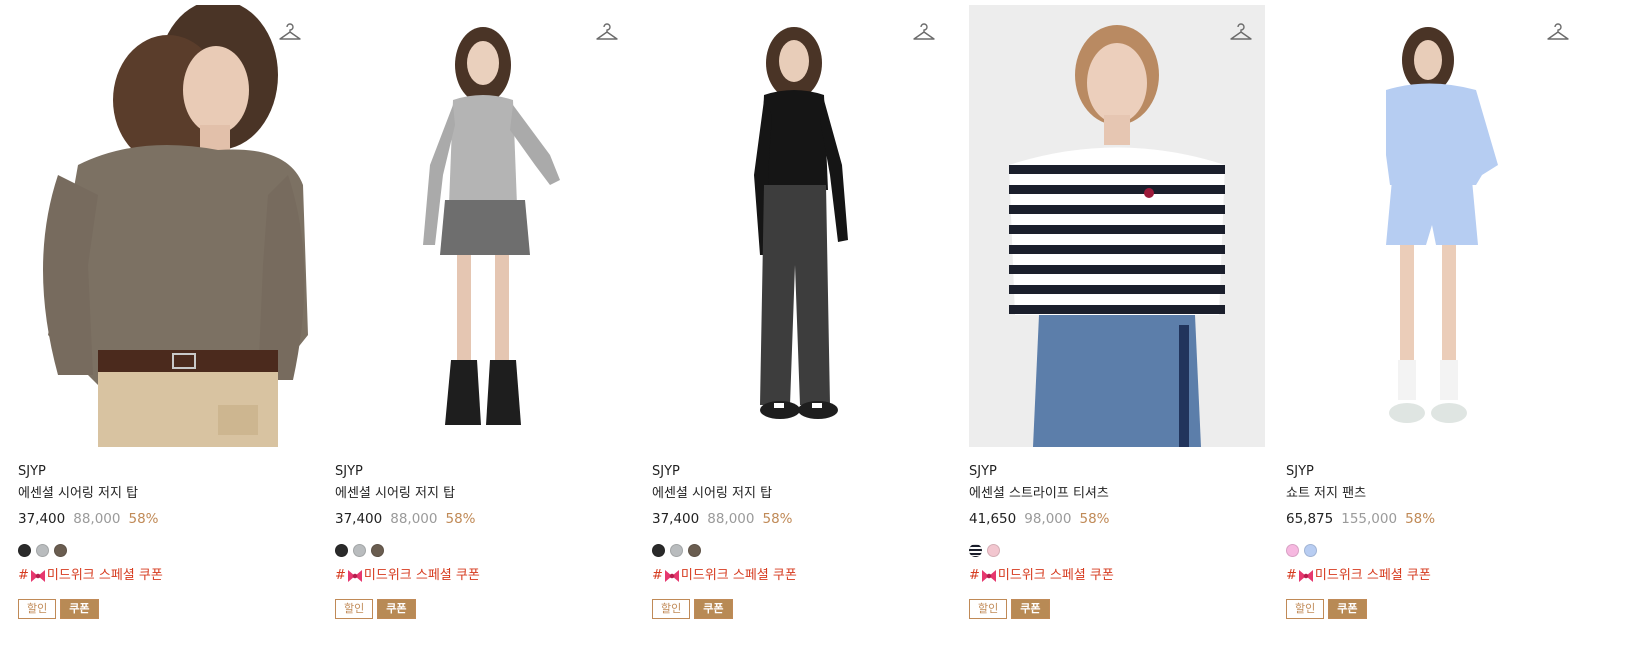 Image resolution: width=1625 pixels, height=651 pixels. Describe the element at coordinates (1310, 519) in the screenshot. I see `sale-price: 65,875` at that location.